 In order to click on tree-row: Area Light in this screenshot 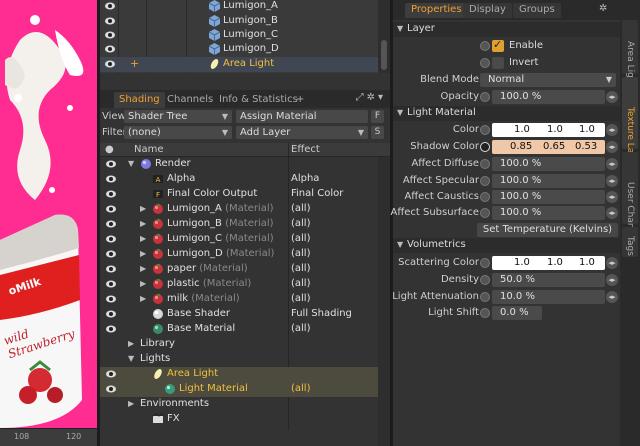, I will do `click(245, 374)`.